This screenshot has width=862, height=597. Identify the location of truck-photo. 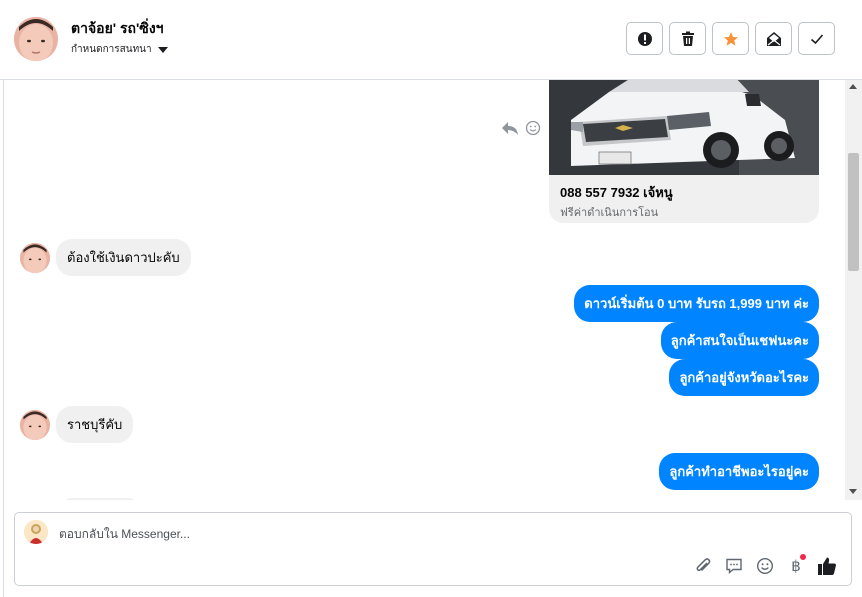
(684, 127).